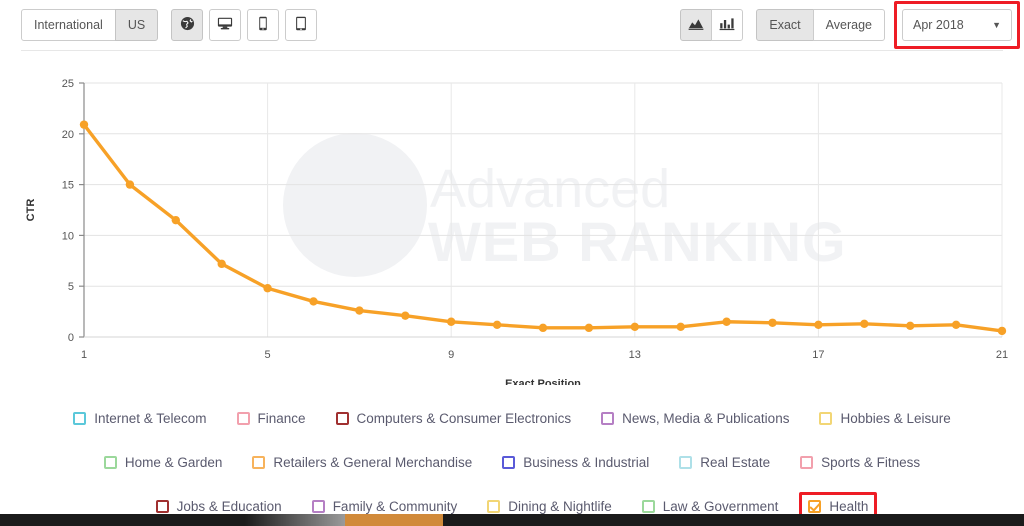 This screenshot has width=1024, height=526. I want to click on svg-text: WEB RANKING, so click(637, 241).